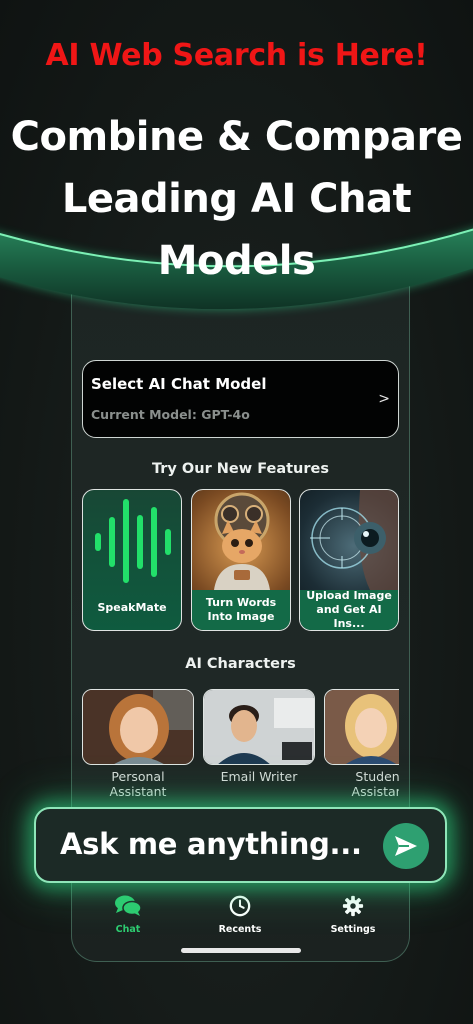  What do you see at coordinates (236, 55) in the screenshot?
I see `promo-banner: AI Web Search is Here!` at bounding box center [236, 55].